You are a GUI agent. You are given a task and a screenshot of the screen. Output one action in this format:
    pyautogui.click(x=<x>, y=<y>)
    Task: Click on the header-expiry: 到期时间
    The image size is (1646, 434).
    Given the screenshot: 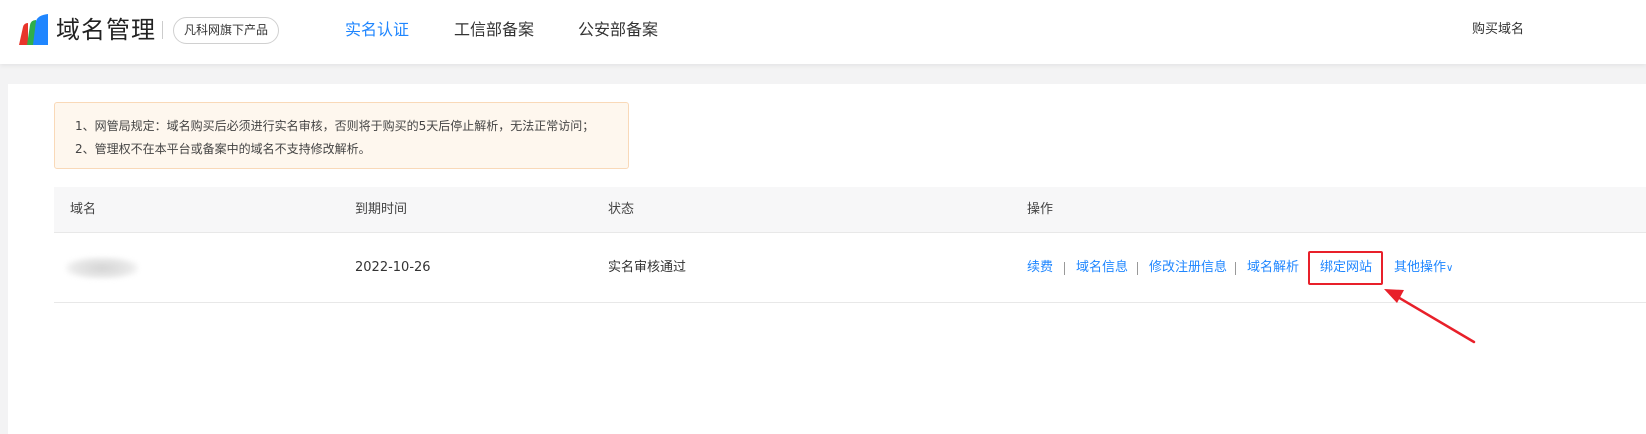 What is the action you would take?
    pyautogui.click(x=381, y=209)
    